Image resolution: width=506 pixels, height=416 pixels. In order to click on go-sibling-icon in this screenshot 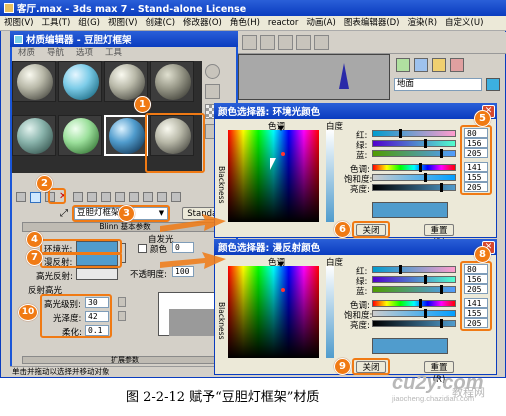, I will do `click(176, 197)`.